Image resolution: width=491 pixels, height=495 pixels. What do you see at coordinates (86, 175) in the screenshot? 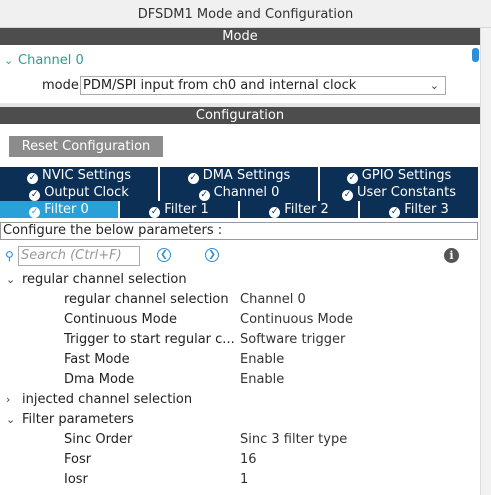
I see `tab-label: NVIC Settings` at bounding box center [86, 175].